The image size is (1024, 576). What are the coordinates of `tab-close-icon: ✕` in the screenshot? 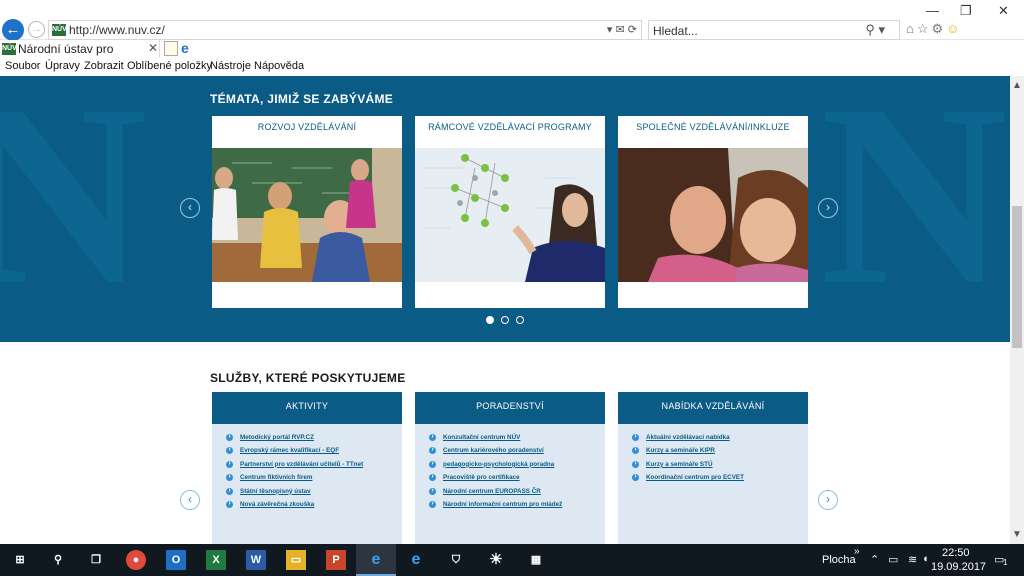 It's located at (153, 48).